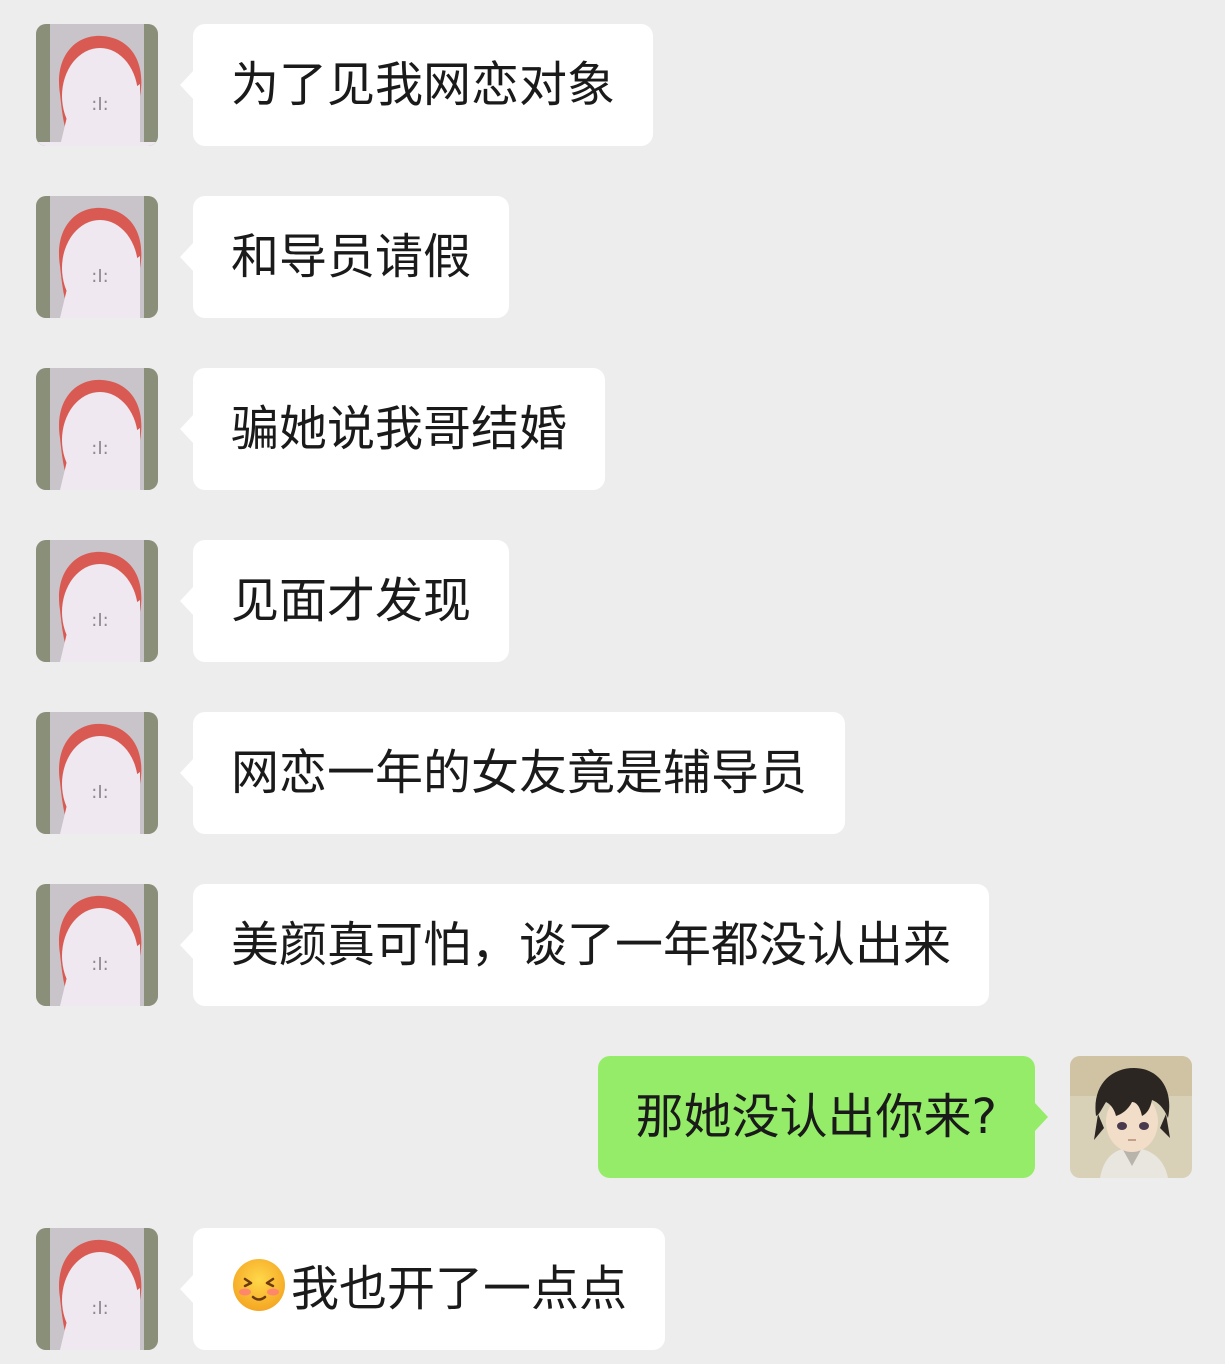 This screenshot has height=1364, width=1225. I want to click on message-row: :I: 网恋一年的女友竟是辅导员, so click(612, 773).